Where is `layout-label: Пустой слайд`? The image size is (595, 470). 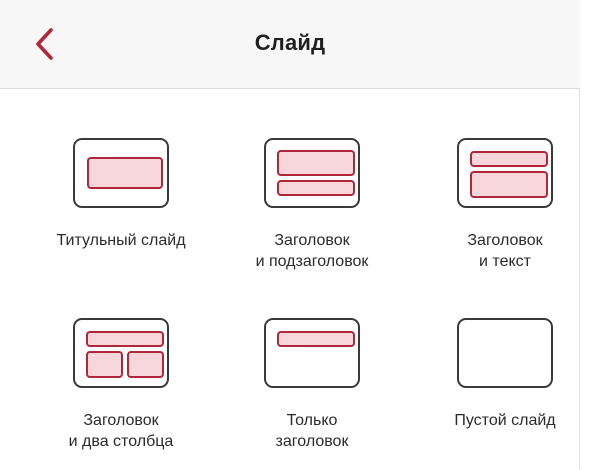
layout-label: Пустой слайд is located at coordinates (505, 420).